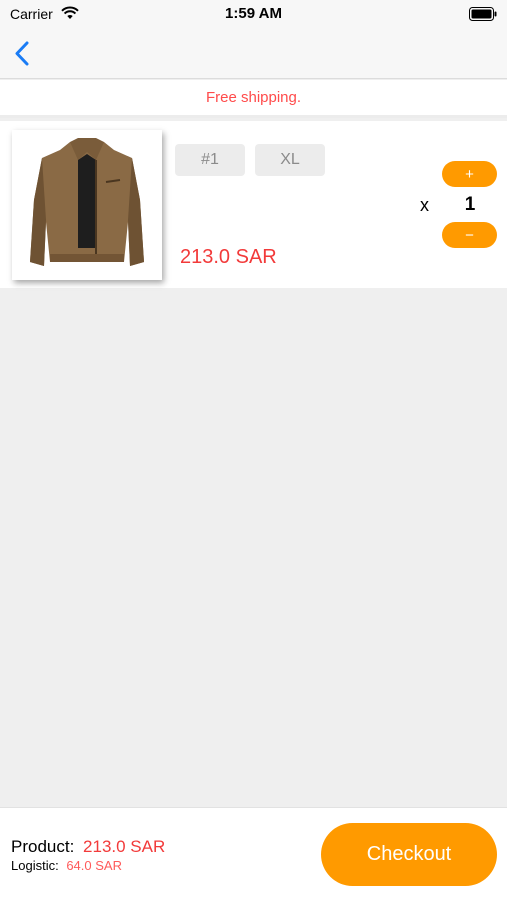 This screenshot has height=900, width=507. I want to click on item-price: 213.0 SAR, so click(228, 257).